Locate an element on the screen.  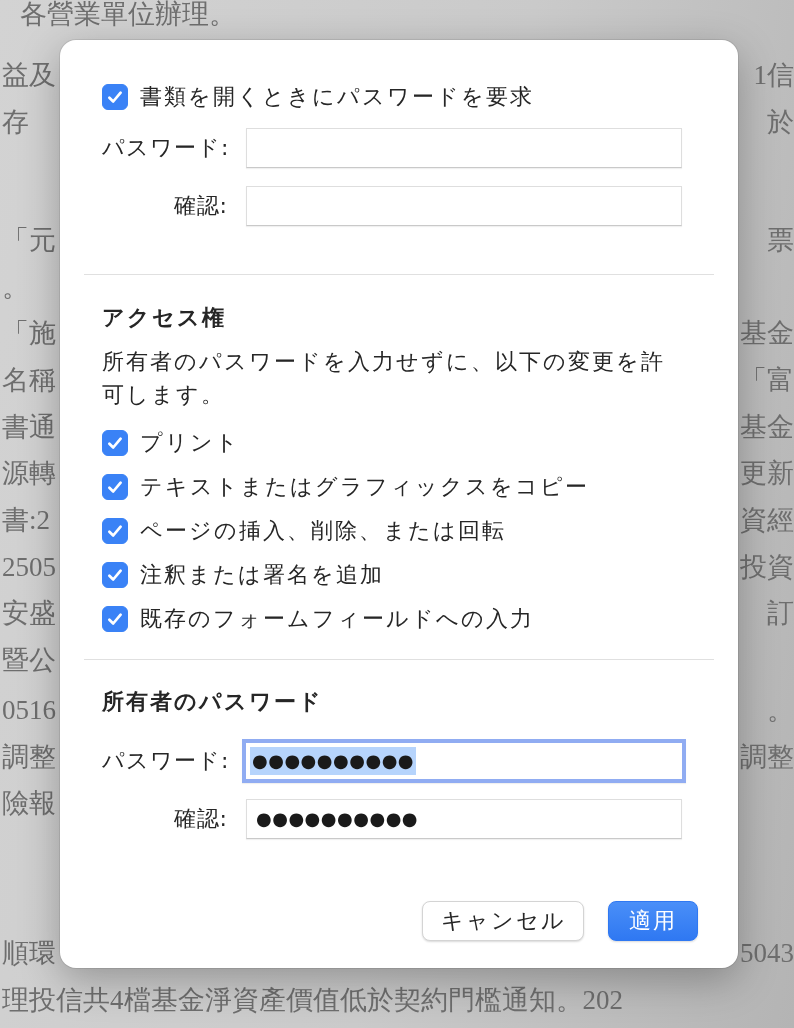
document-text: 「施 is located at coordinates (29, 334).